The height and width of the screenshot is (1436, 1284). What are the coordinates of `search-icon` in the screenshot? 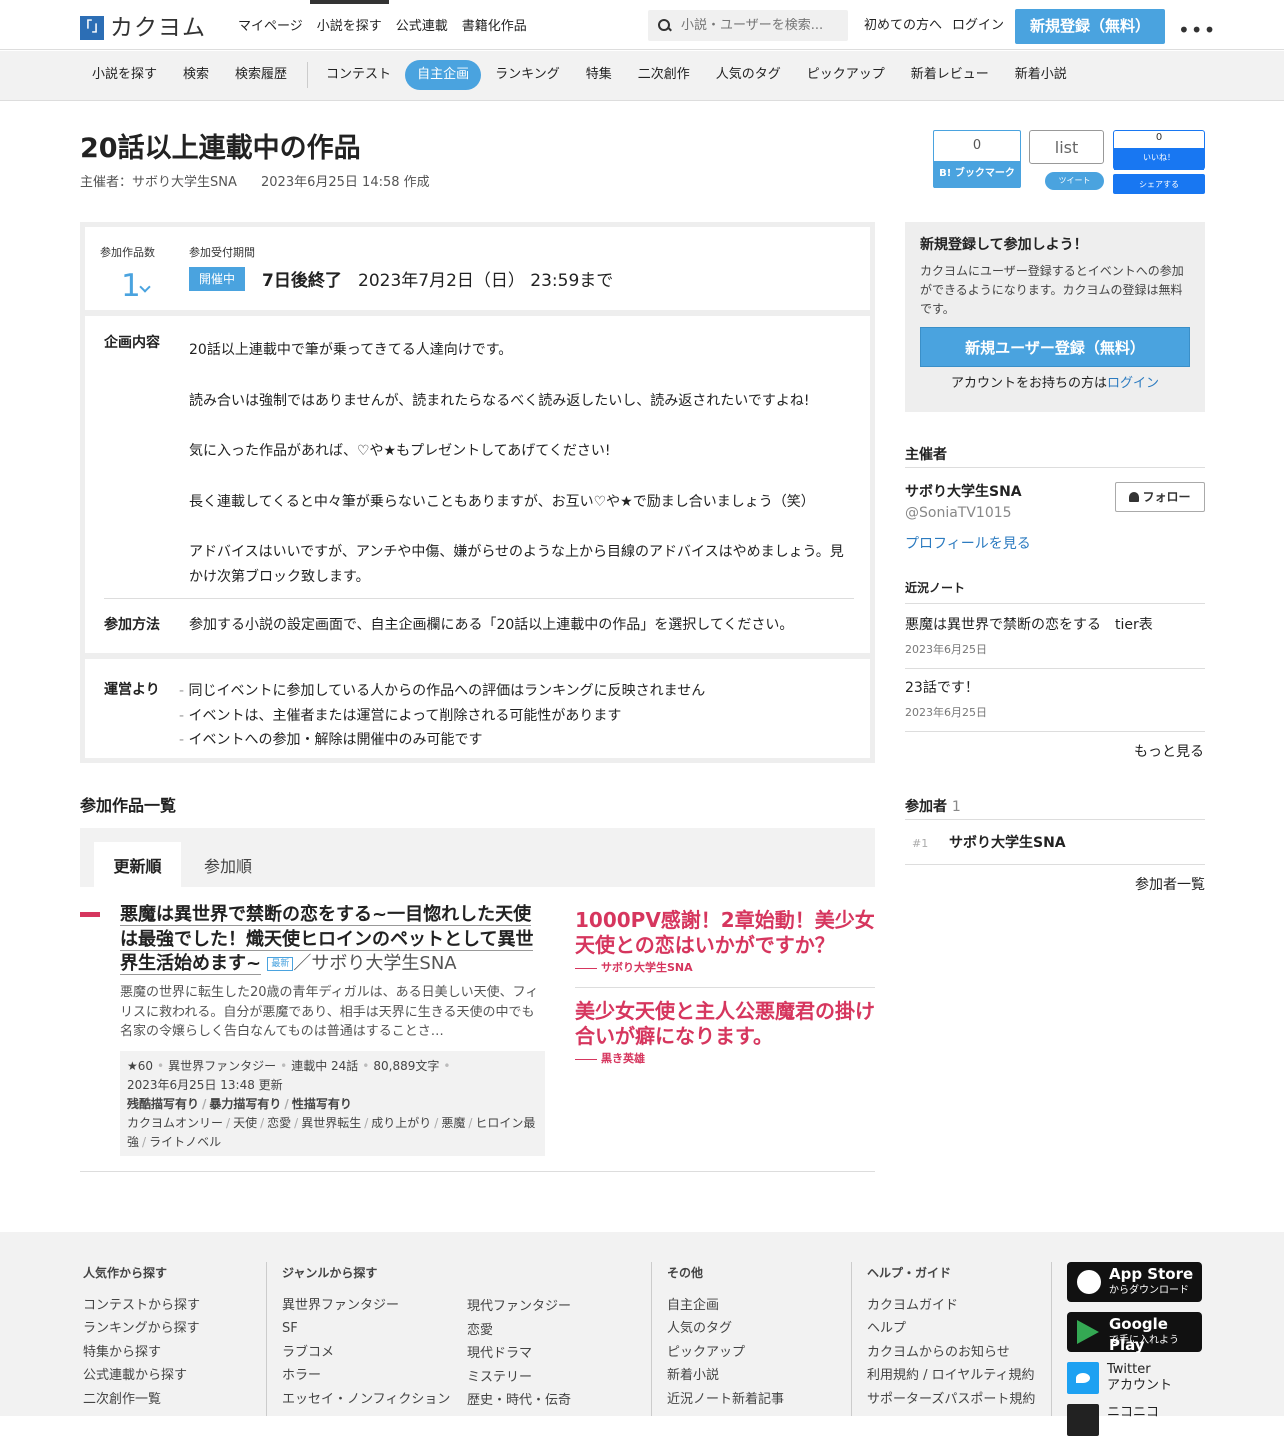 It's located at (664, 25).